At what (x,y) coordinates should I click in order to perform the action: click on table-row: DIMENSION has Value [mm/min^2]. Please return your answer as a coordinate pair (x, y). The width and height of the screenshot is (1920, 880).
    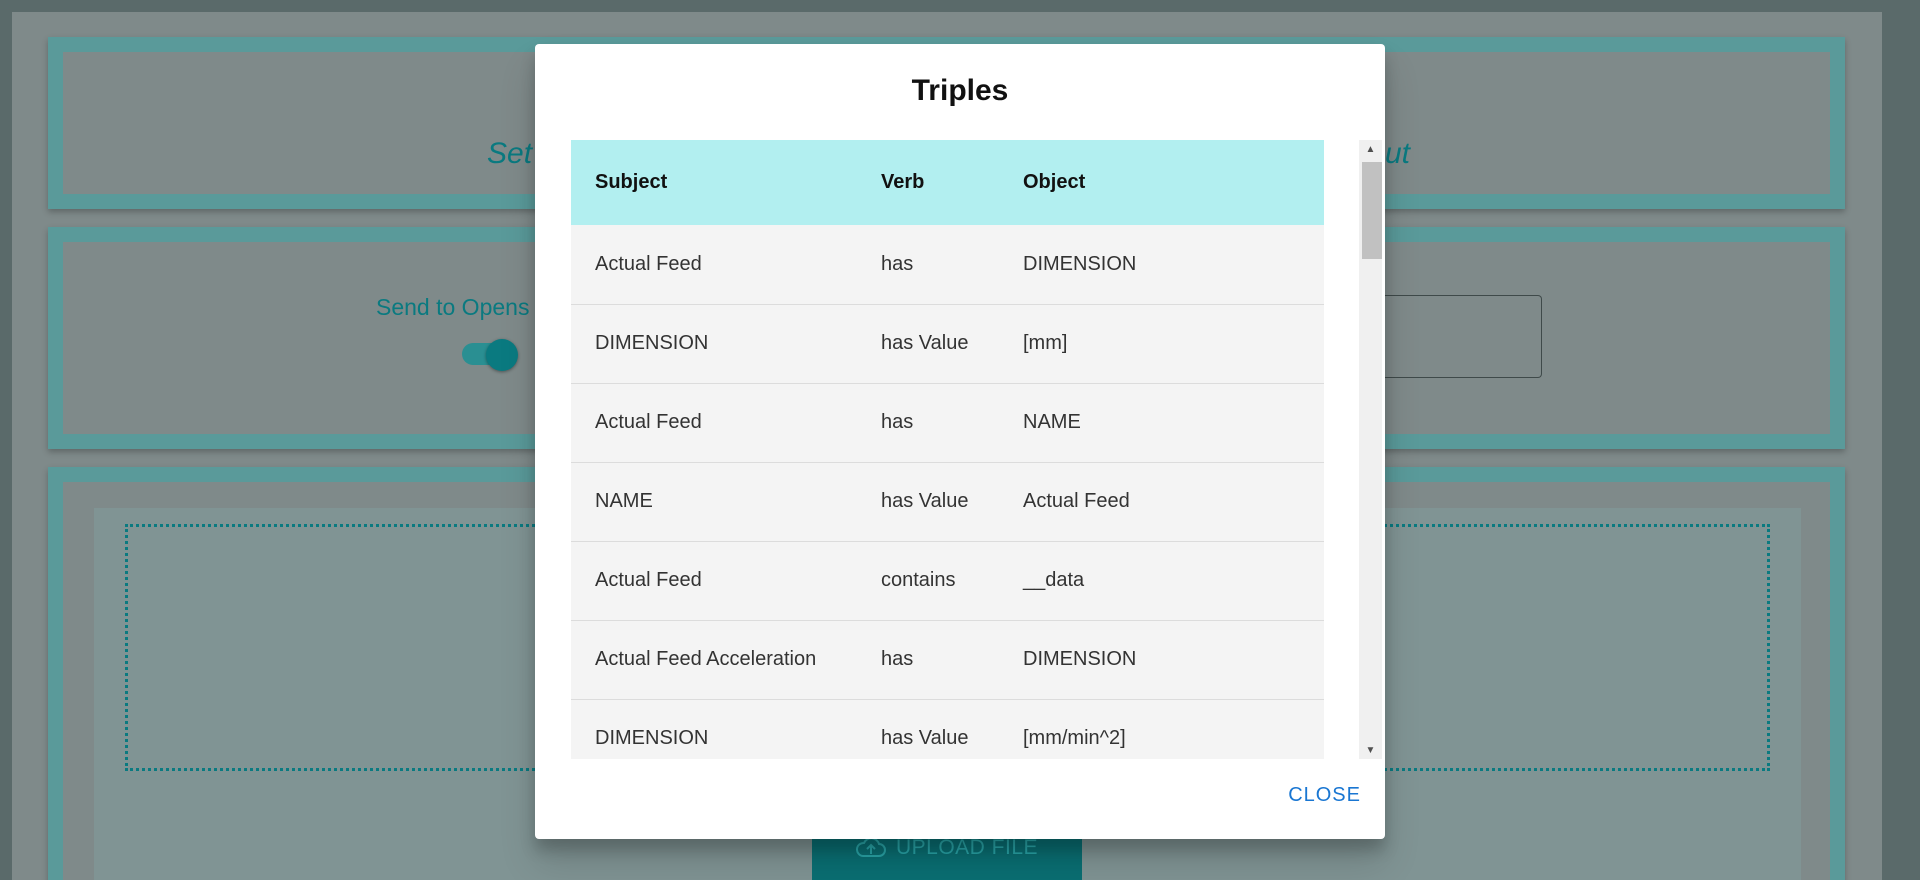
    Looking at the image, I should click on (947, 729).